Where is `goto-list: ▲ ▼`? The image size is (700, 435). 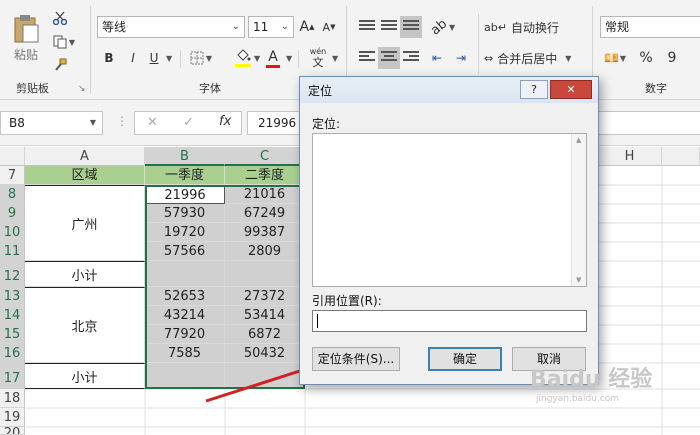 goto-list: ▲ ▼ is located at coordinates (449, 210).